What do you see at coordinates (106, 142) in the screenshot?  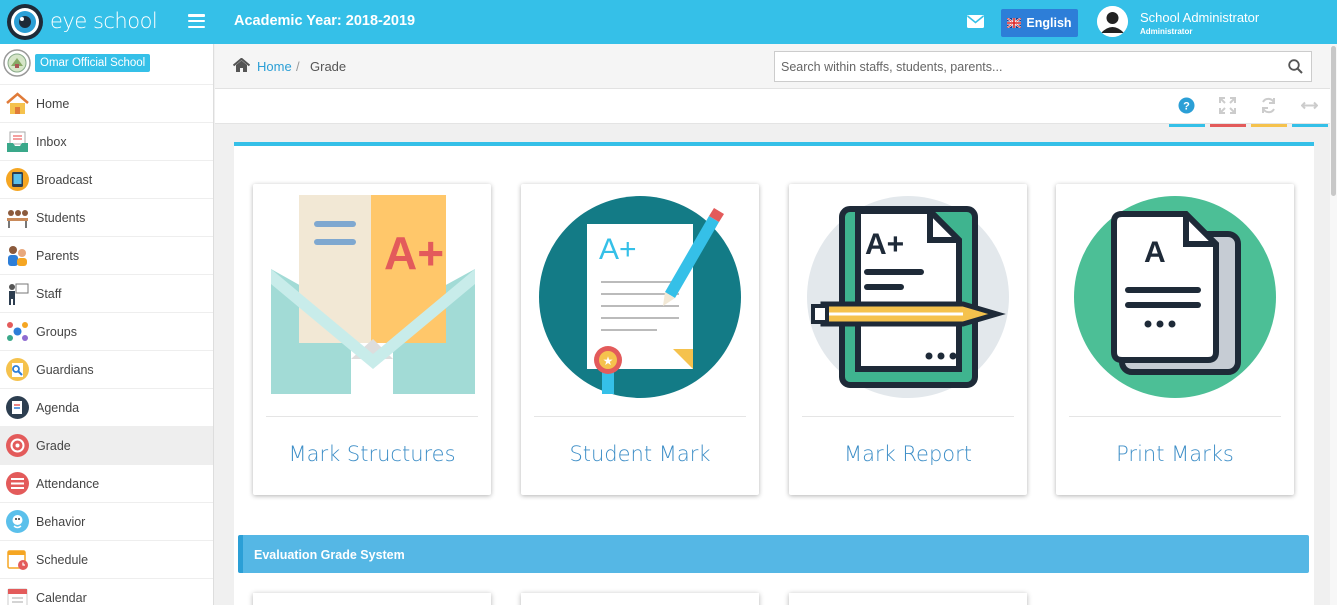 I see `sidebar-item-inbox: Inbox` at bounding box center [106, 142].